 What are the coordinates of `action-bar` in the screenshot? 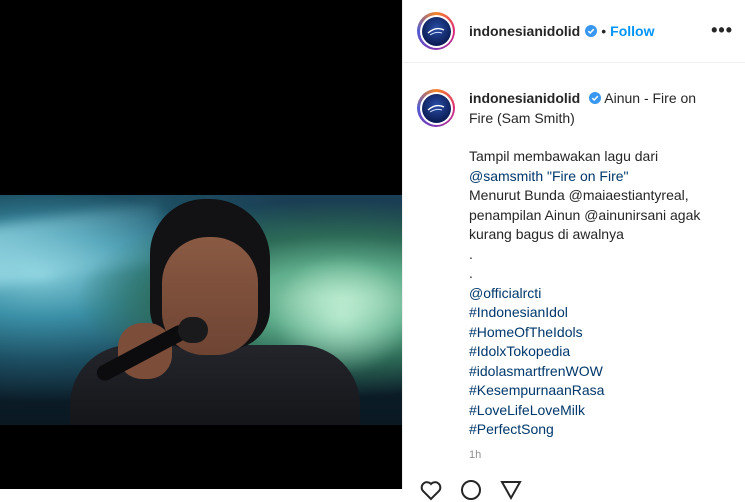 It's located at (471, 490).